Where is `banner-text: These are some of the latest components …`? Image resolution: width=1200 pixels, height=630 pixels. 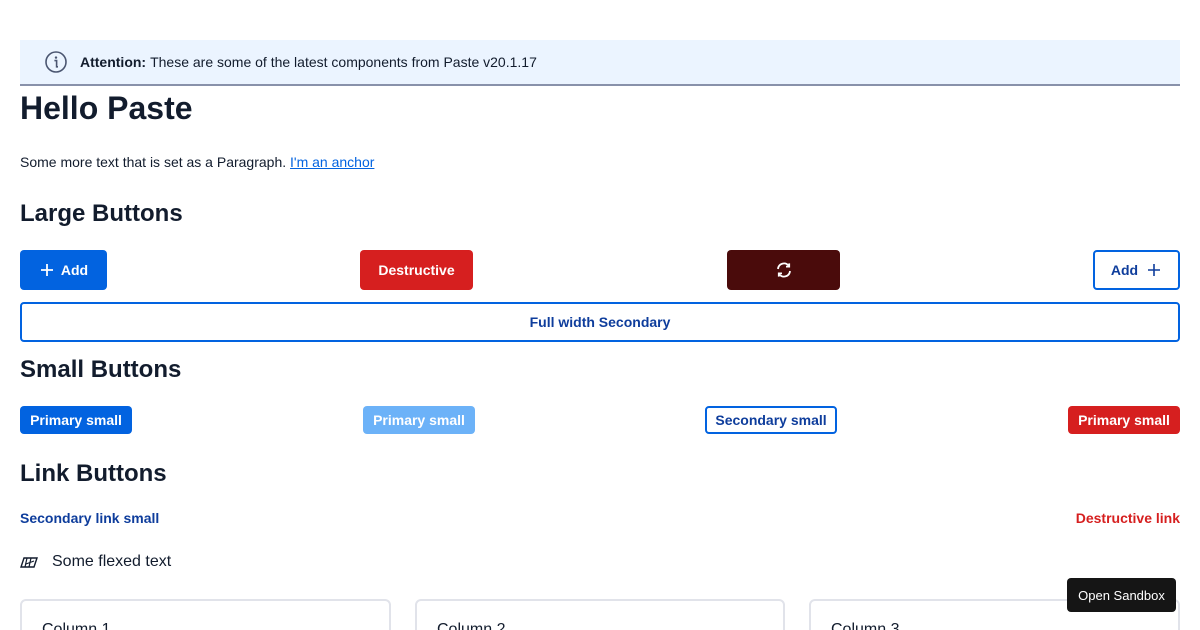
banner-text: These are some of the latest components … is located at coordinates (343, 62).